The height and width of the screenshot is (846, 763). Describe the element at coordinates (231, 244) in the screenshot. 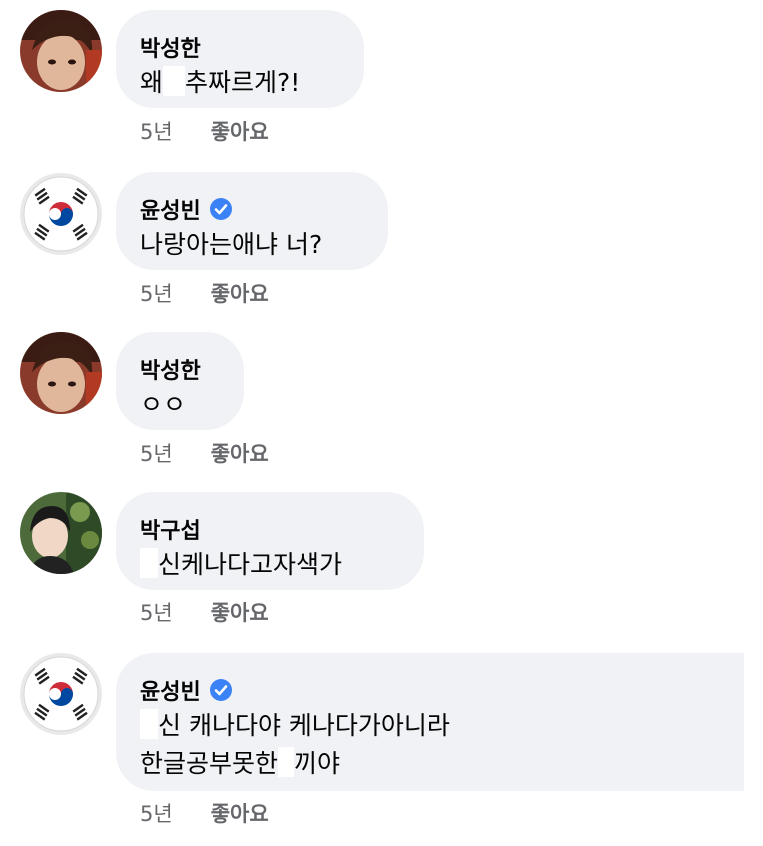

I see `comment-text: 나랑아는애냐 너?` at that location.